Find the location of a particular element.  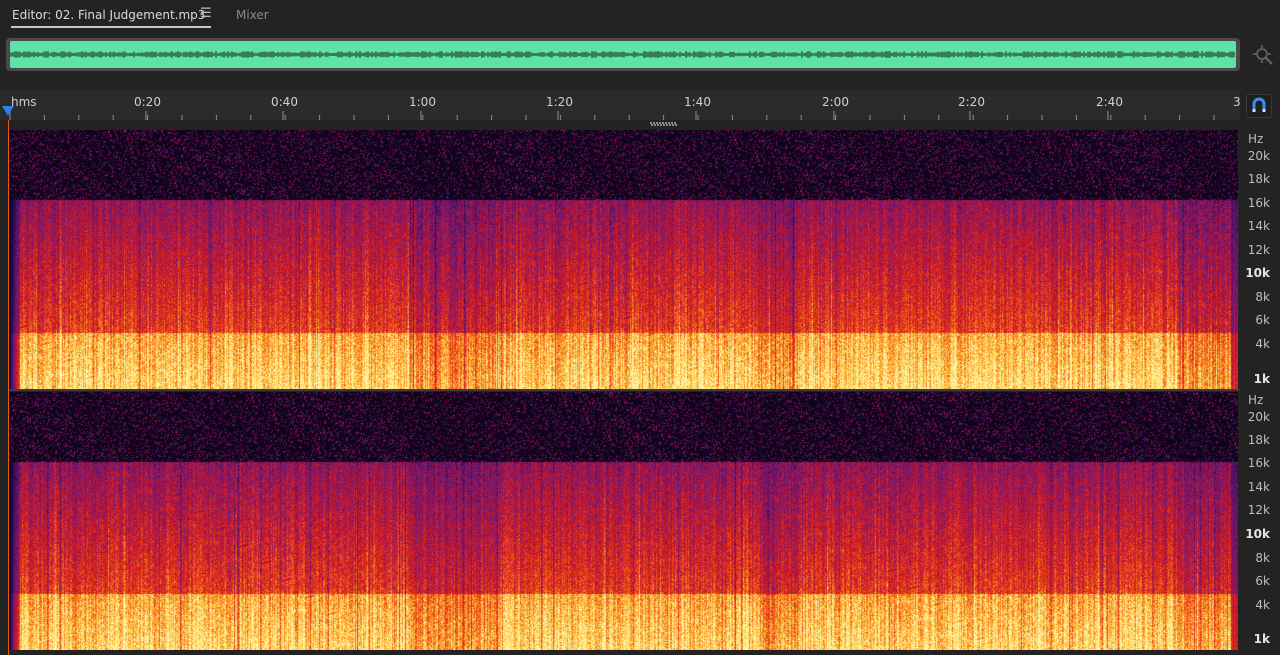

ruler-unit-label: hms is located at coordinates (24, 102).